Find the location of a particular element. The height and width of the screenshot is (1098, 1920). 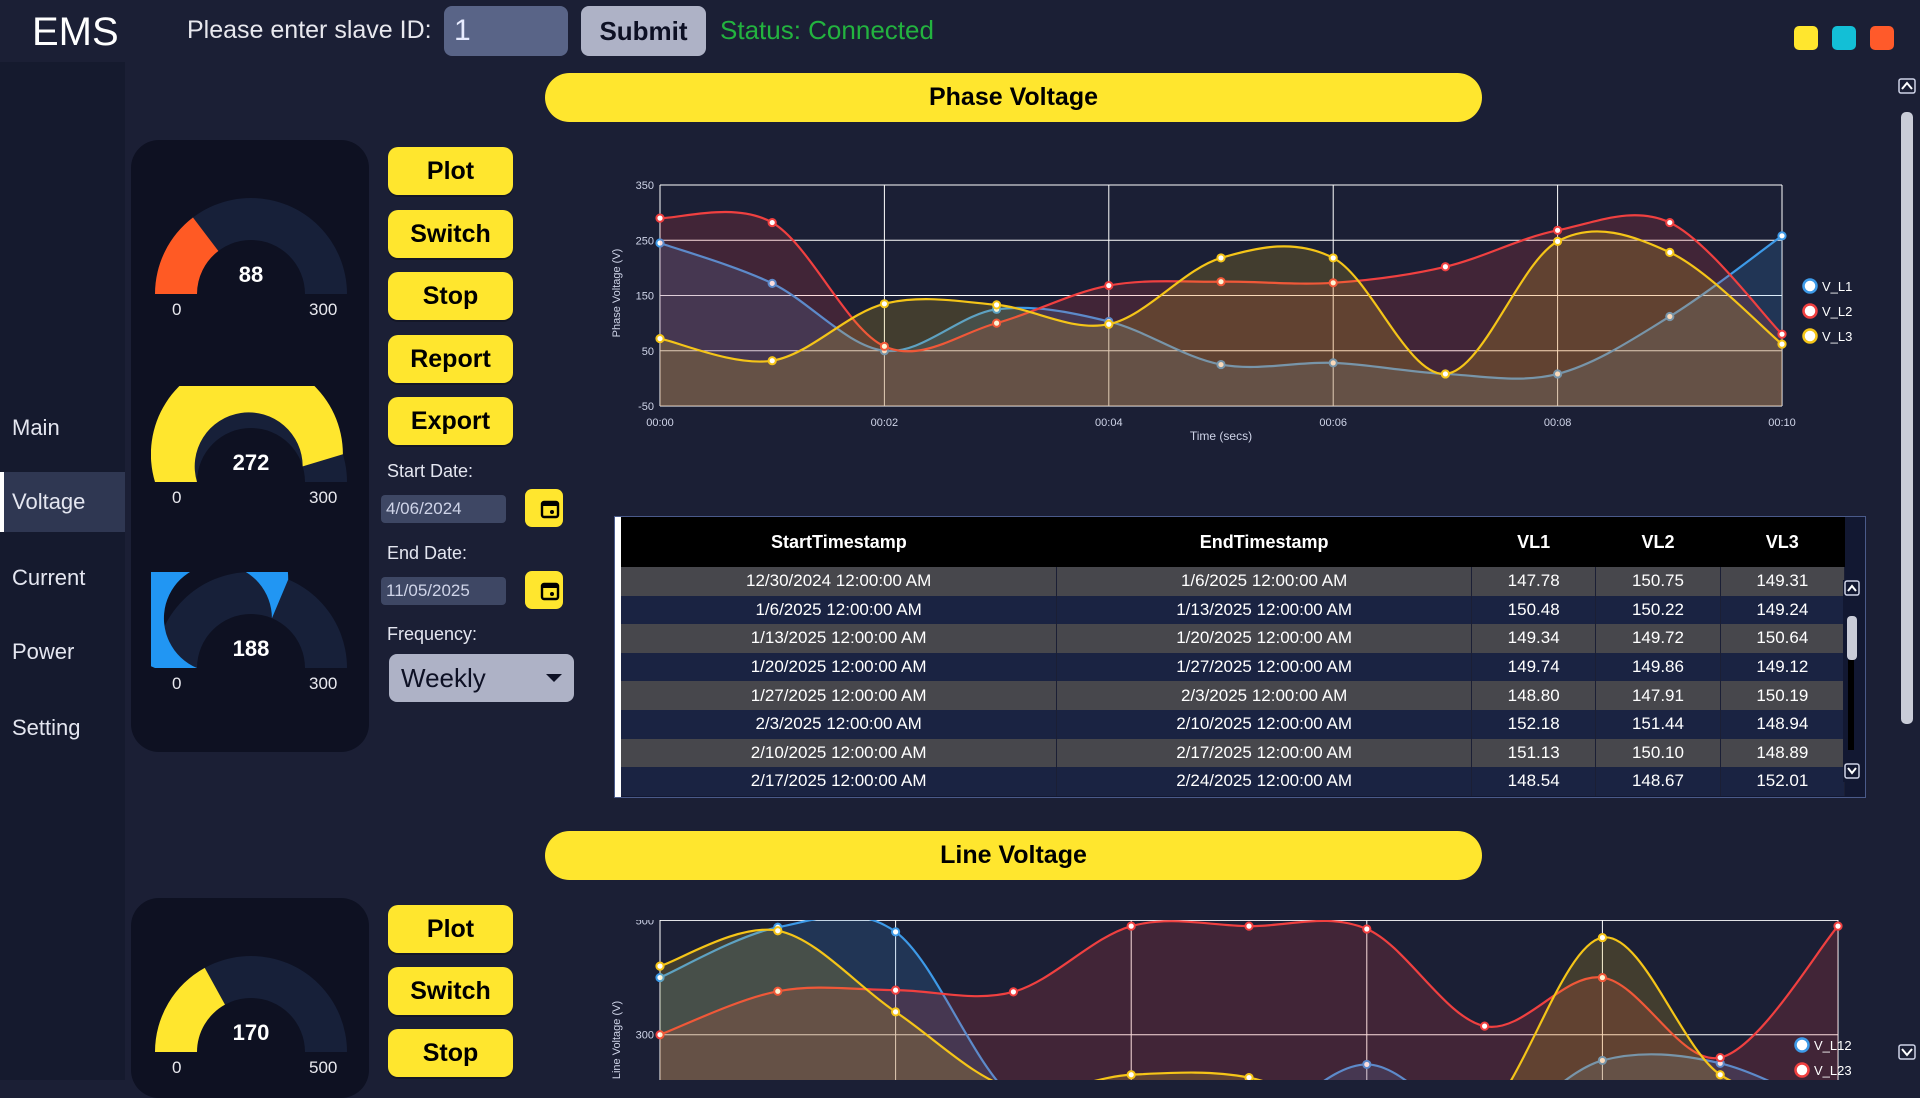

table-cell: 152.18 is located at coordinates (1534, 724).